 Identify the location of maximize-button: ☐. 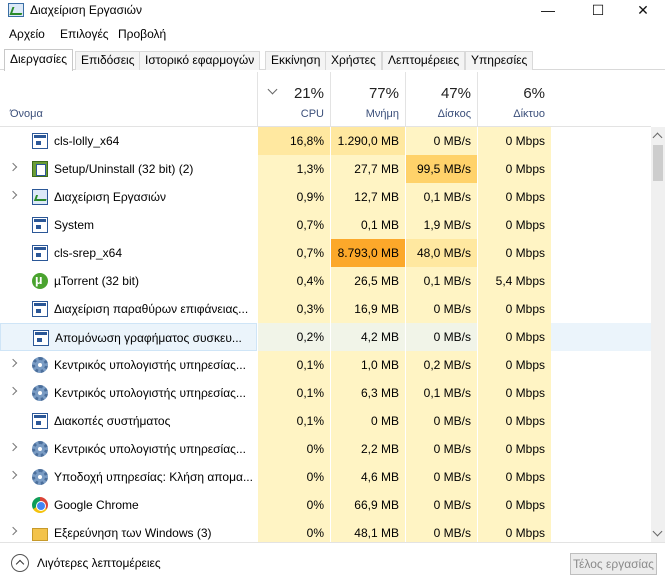
(598, 11).